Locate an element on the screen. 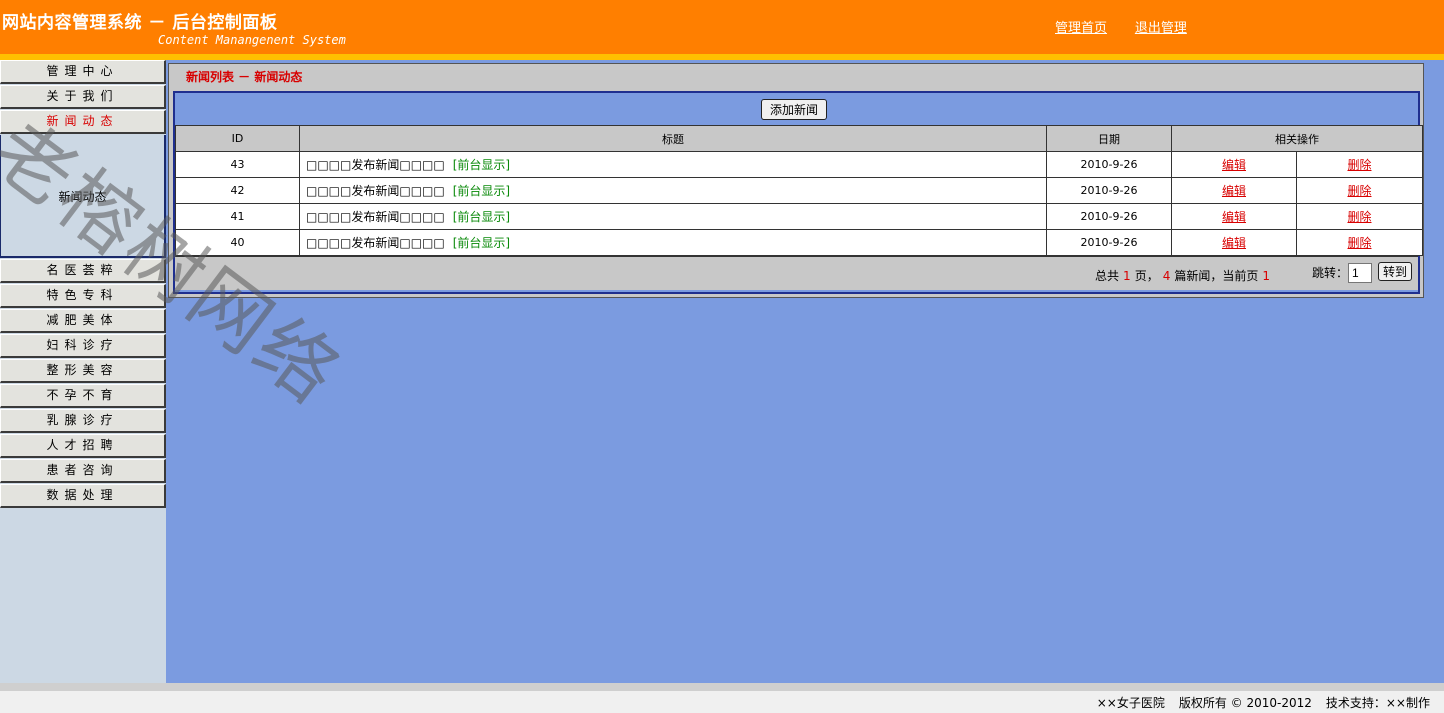  column-header-title: 标题 is located at coordinates (673, 138).